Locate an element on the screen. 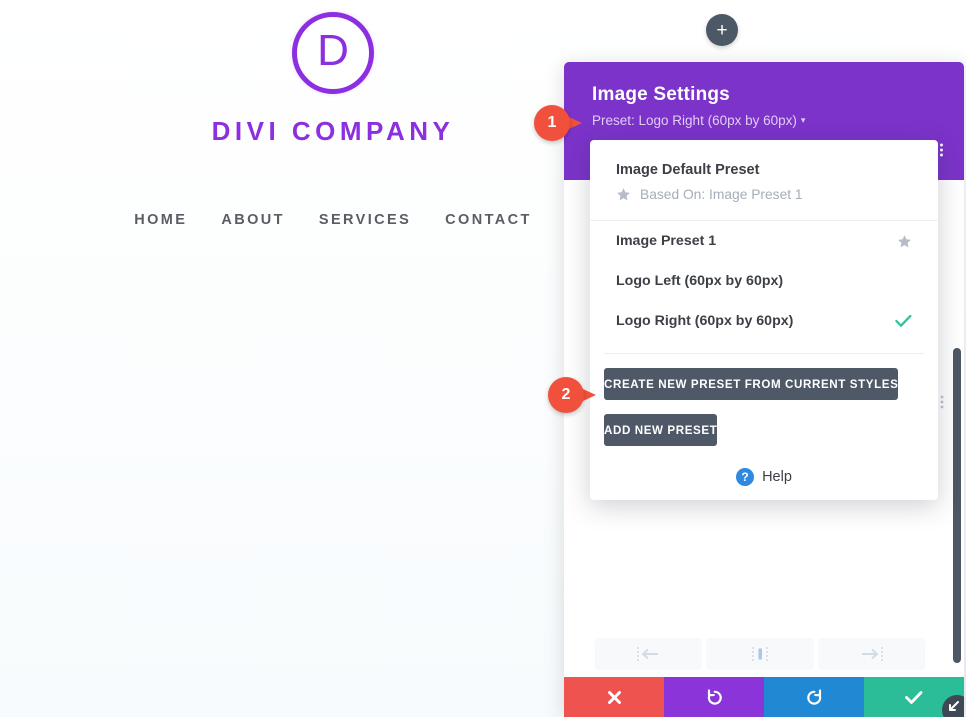 Image resolution: width=966 pixels, height=717 pixels. preset-default-title: Image Default Preset is located at coordinates (688, 170).